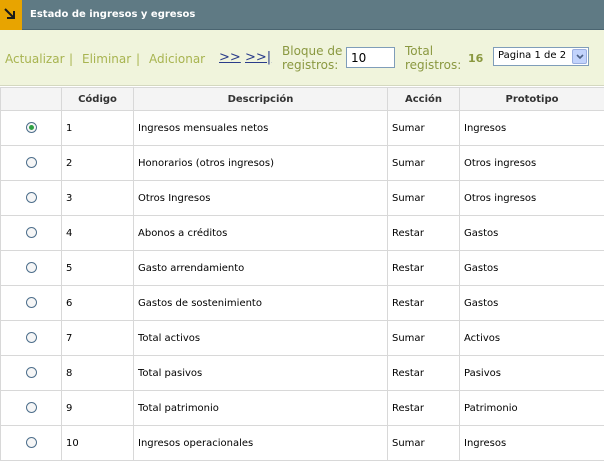 The width and height of the screenshot is (604, 461). What do you see at coordinates (261, 163) in the screenshot?
I see `cell-descripcion: Honorarios (otros ingresos)` at bounding box center [261, 163].